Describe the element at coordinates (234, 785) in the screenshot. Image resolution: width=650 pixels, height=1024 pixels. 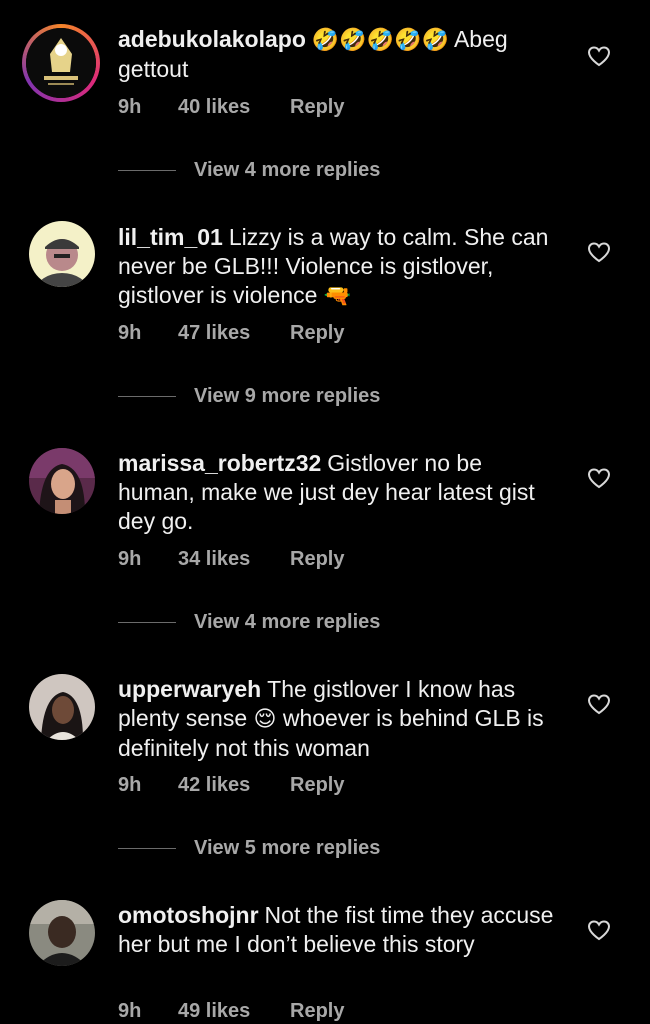
I see `likes-count: 42 likes` at that location.